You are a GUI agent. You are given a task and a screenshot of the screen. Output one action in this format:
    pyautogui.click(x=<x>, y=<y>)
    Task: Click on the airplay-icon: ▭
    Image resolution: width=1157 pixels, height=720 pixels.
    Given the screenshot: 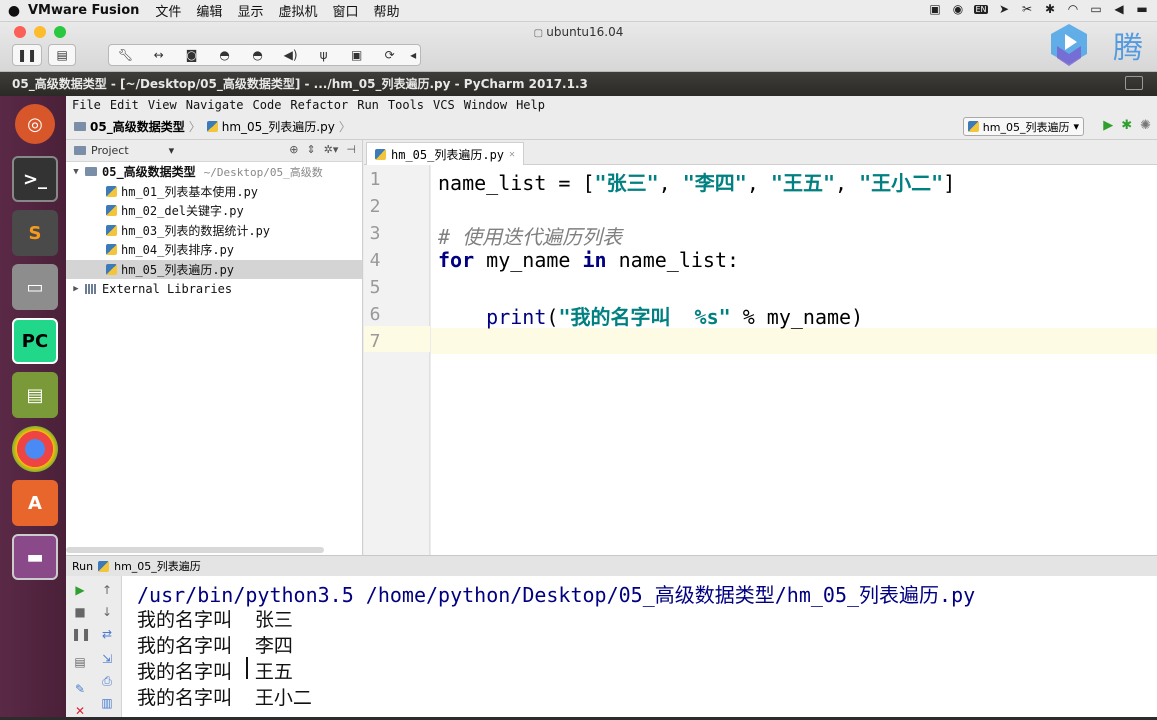 What is the action you would take?
    pyautogui.click(x=1096, y=9)
    